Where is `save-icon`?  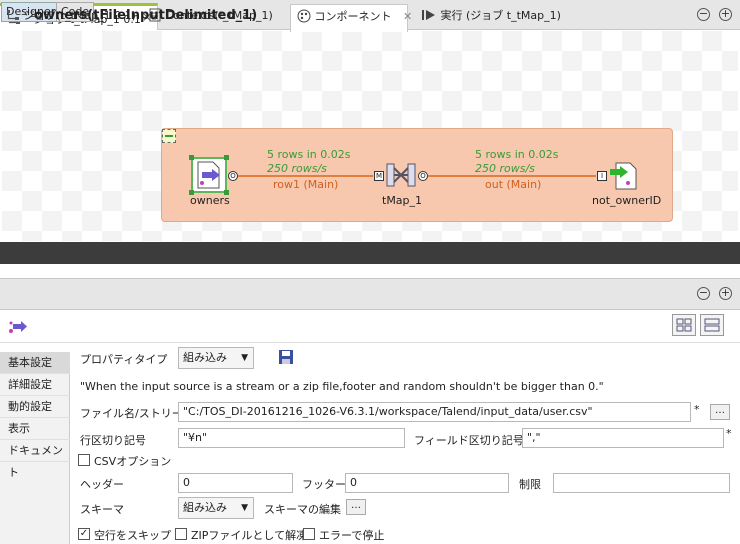 save-icon is located at coordinates (286, 357).